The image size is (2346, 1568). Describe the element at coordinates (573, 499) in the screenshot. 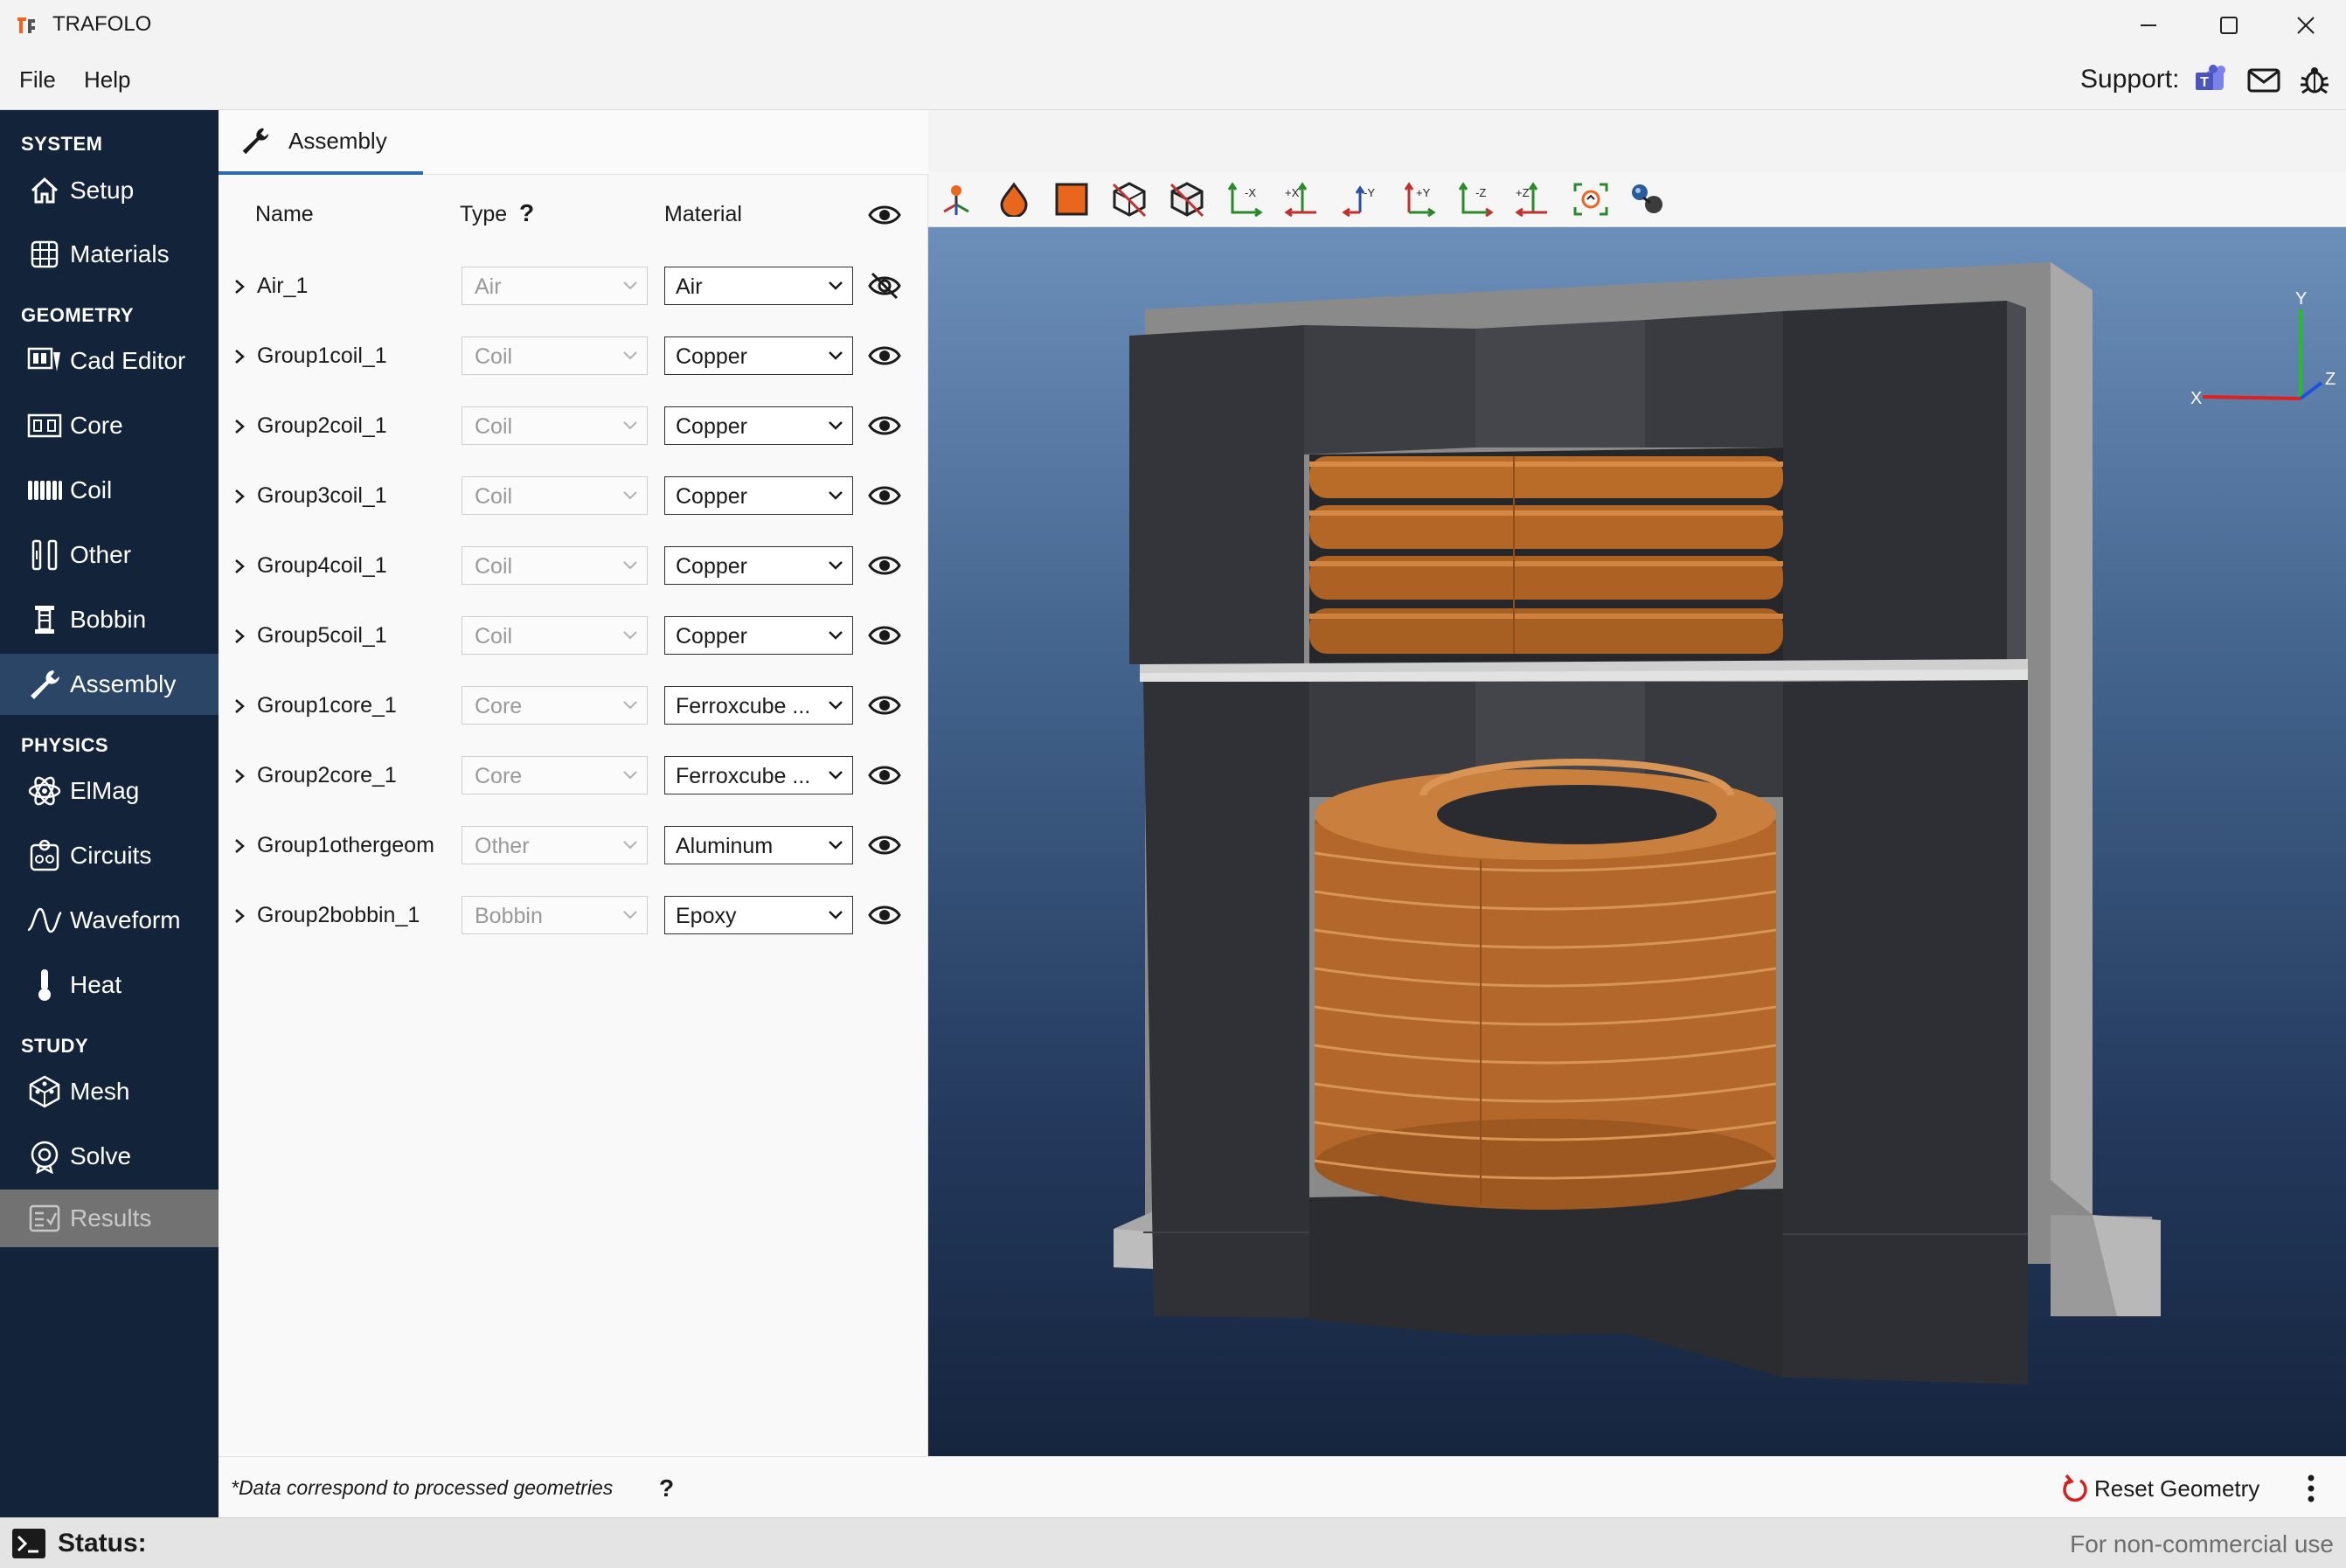

I see `table-row: Group3coil_1 Coil Copper` at that location.